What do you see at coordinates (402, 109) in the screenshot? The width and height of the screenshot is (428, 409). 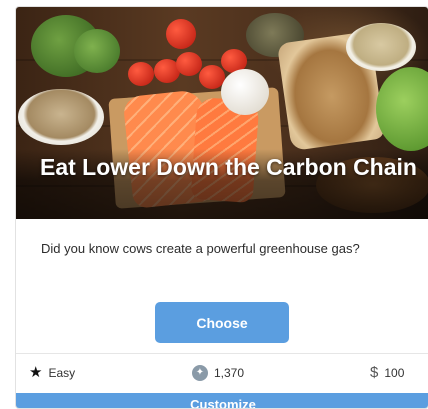 I see `lettuce-image` at bounding box center [402, 109].